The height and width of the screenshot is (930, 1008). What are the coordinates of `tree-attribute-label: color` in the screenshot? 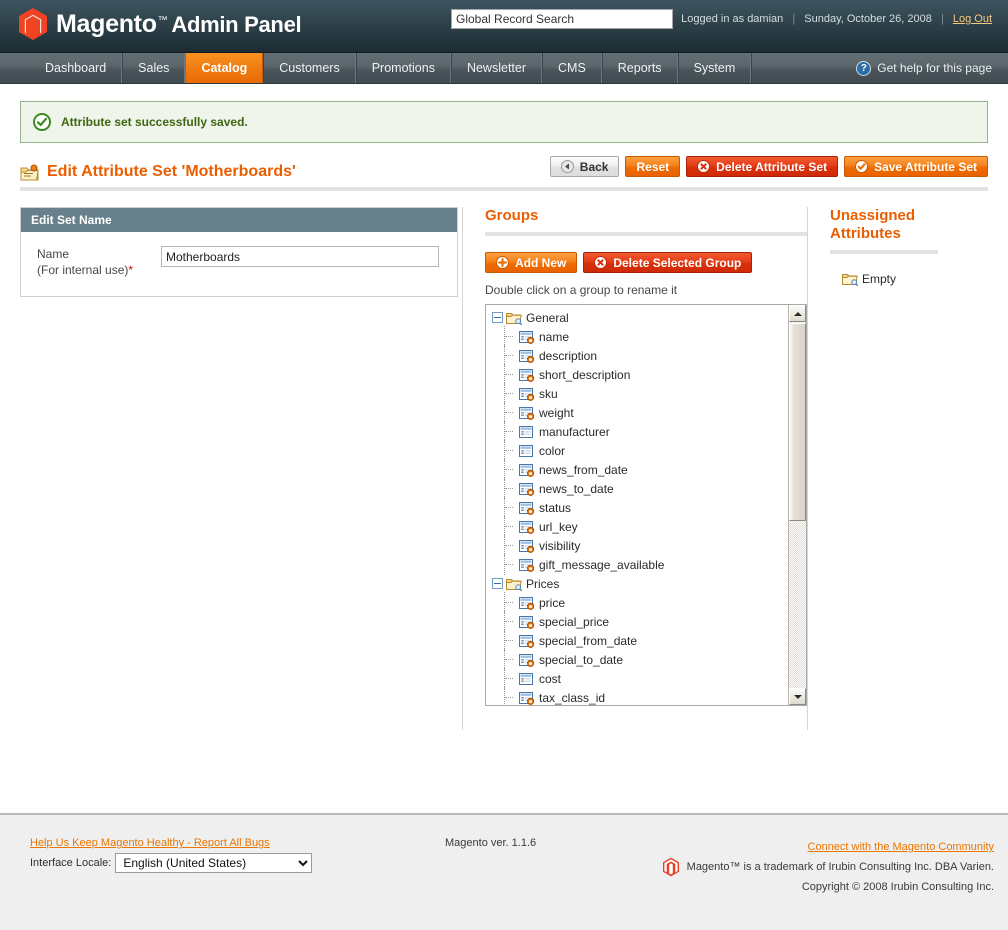 It's located at (552, 450).